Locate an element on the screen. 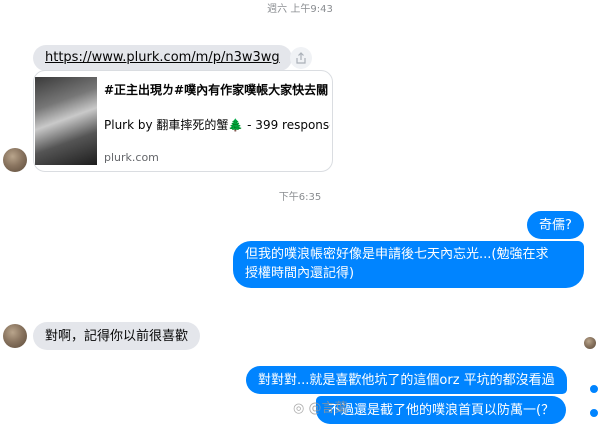 This screenshot has width=600, height=424. weibo-icon: ◎ is located at coordinates (299, 408).